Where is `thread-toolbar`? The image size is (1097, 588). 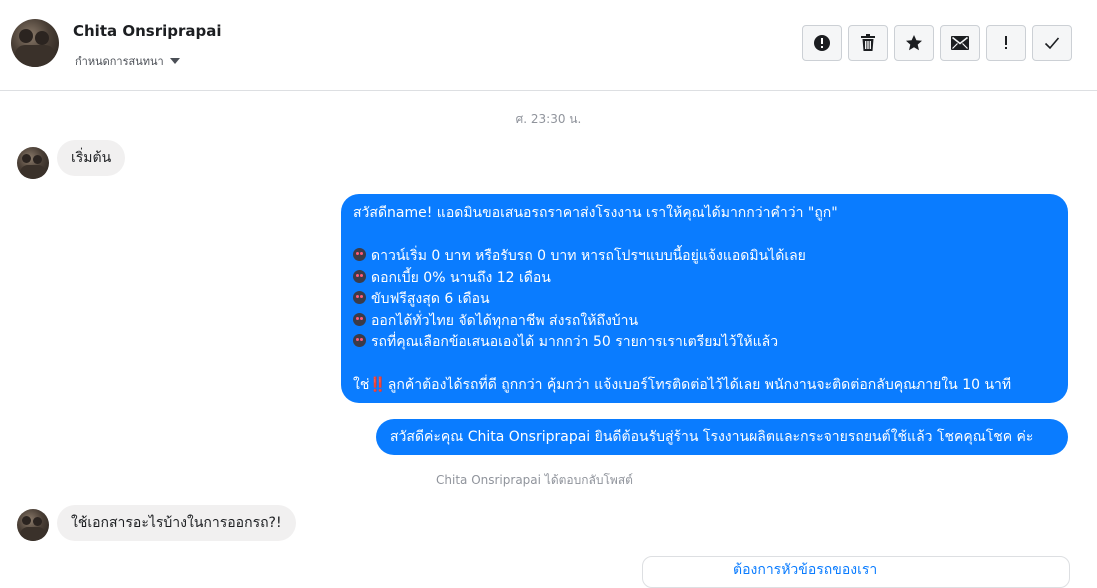 thread-toolbar is located at coordinates (937, 43).